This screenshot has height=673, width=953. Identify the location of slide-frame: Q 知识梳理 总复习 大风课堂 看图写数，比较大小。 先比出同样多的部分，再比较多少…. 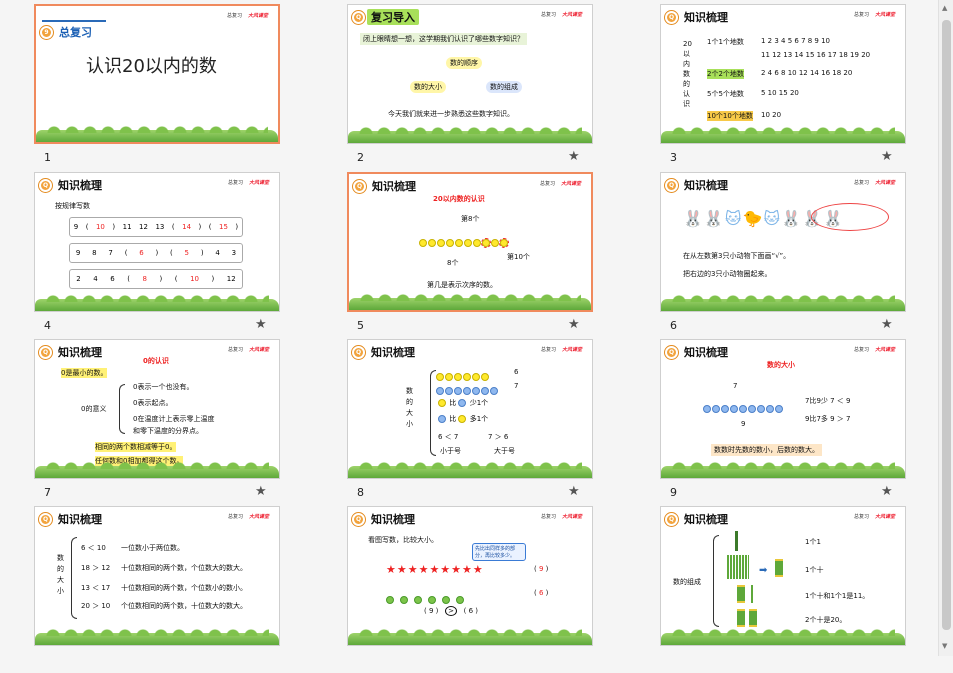
(470, 576).